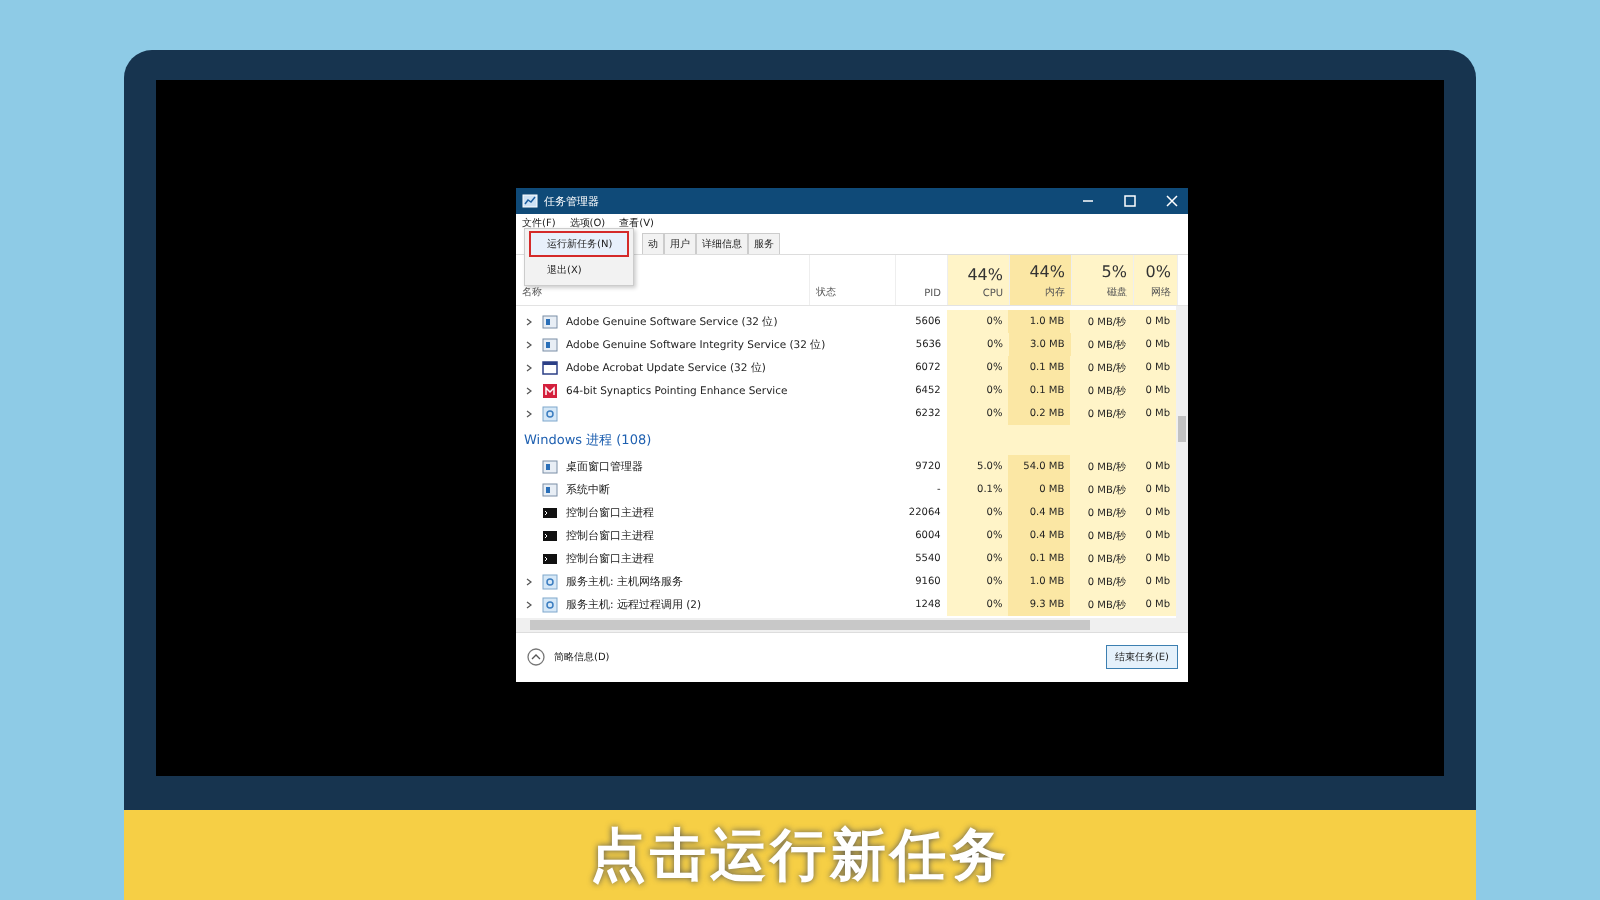 The height and width of the screenshot is (900, 1600). I want to click on caption: 点击运行新任务, so click(800, 855).